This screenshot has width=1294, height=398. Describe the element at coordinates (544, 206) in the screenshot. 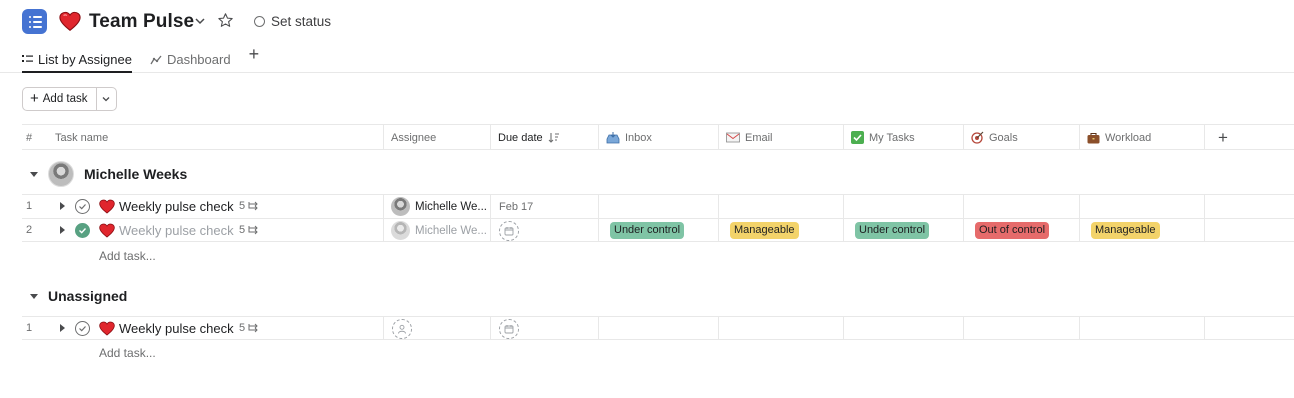

I see `due-date-cell: Feb 17` at that location.